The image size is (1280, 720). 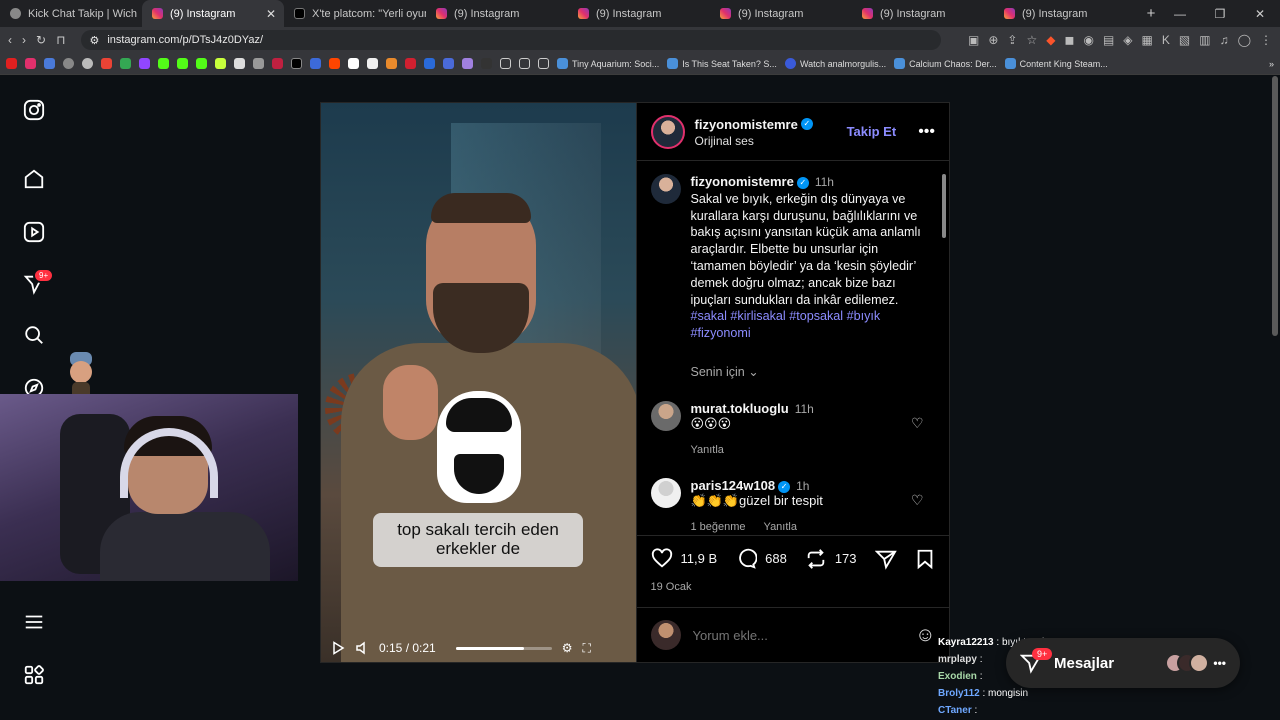 I want to click on caption-username: fizyonomistemre, so click(x=742, y=181).